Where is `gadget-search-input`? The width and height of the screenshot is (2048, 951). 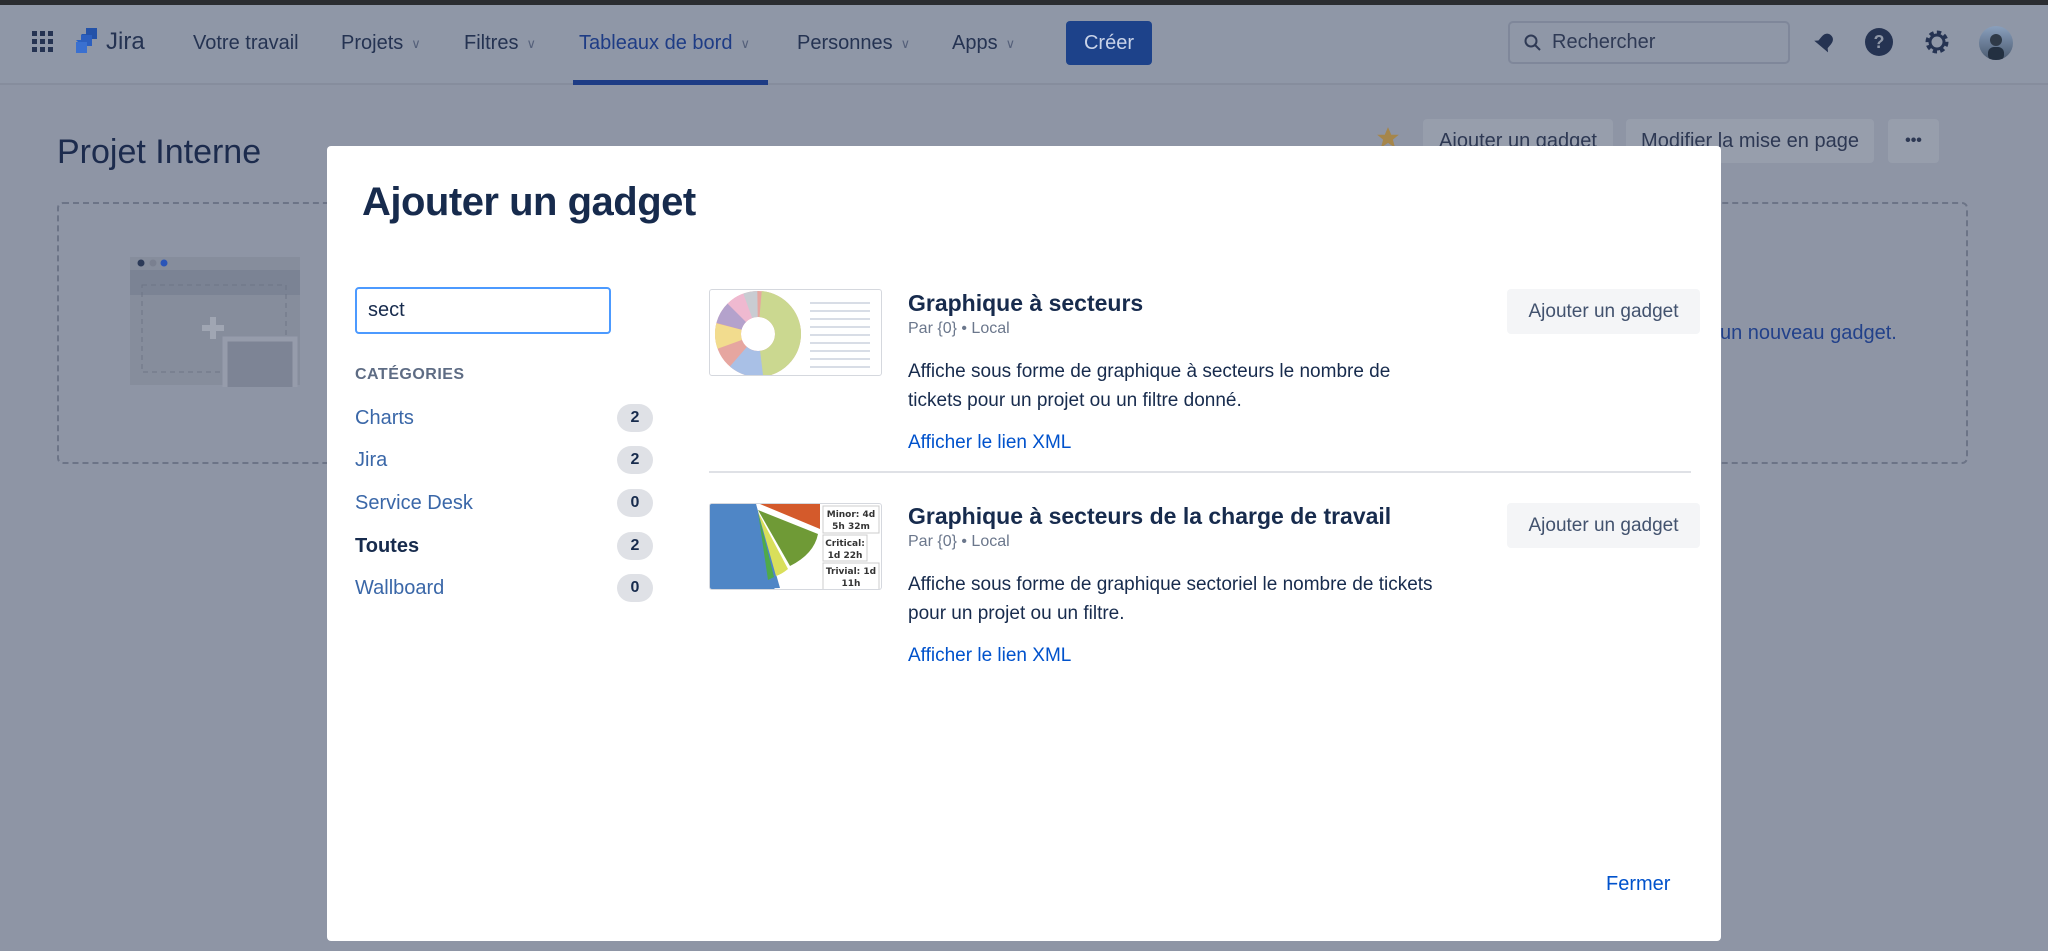
gadget-search-input is located at coordinates (483, 310).